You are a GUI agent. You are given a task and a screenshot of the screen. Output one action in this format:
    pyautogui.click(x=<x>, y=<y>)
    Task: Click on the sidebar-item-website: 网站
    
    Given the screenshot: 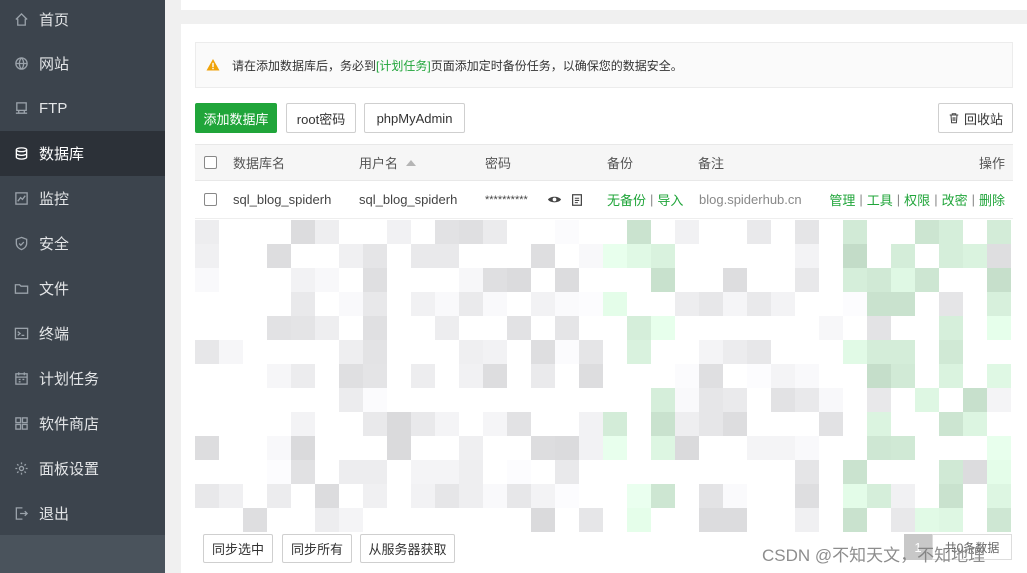 What is the action you would take?
    pyautogui.click(x=82, y=63)
    